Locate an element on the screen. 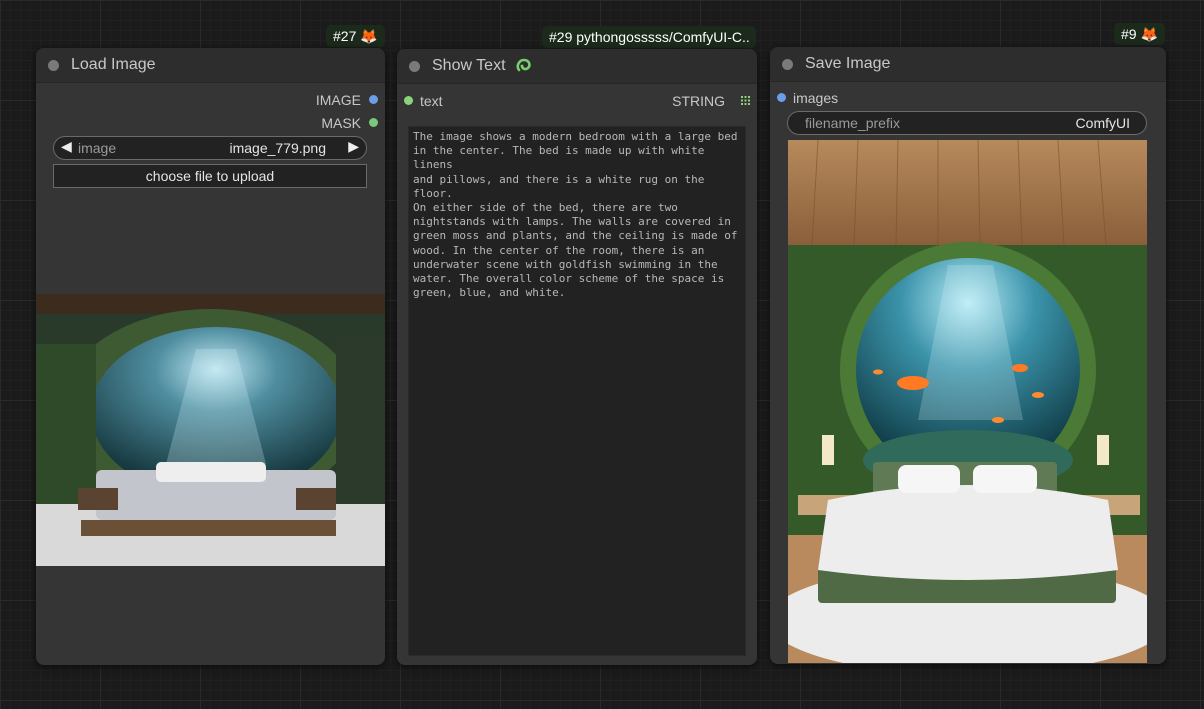  node-header: Load Image is located at coordinates (210, 65).